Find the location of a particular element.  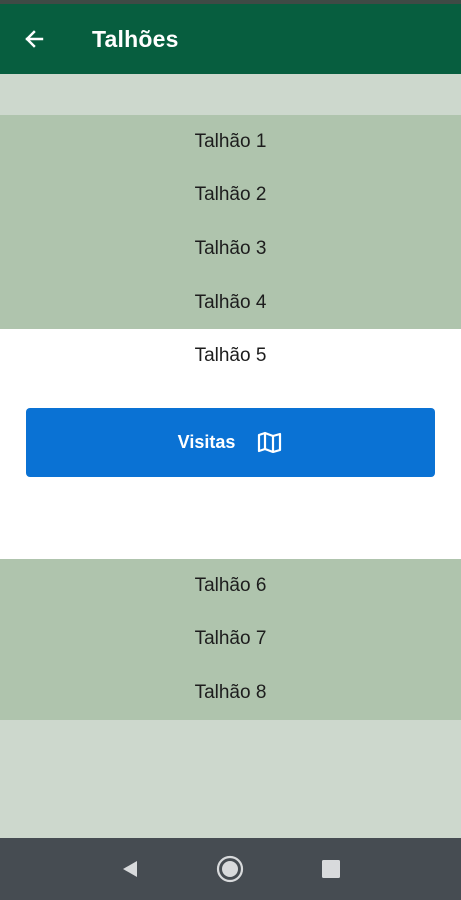

list-item-label: Talhão 4 is located at coordinates (230, 302).